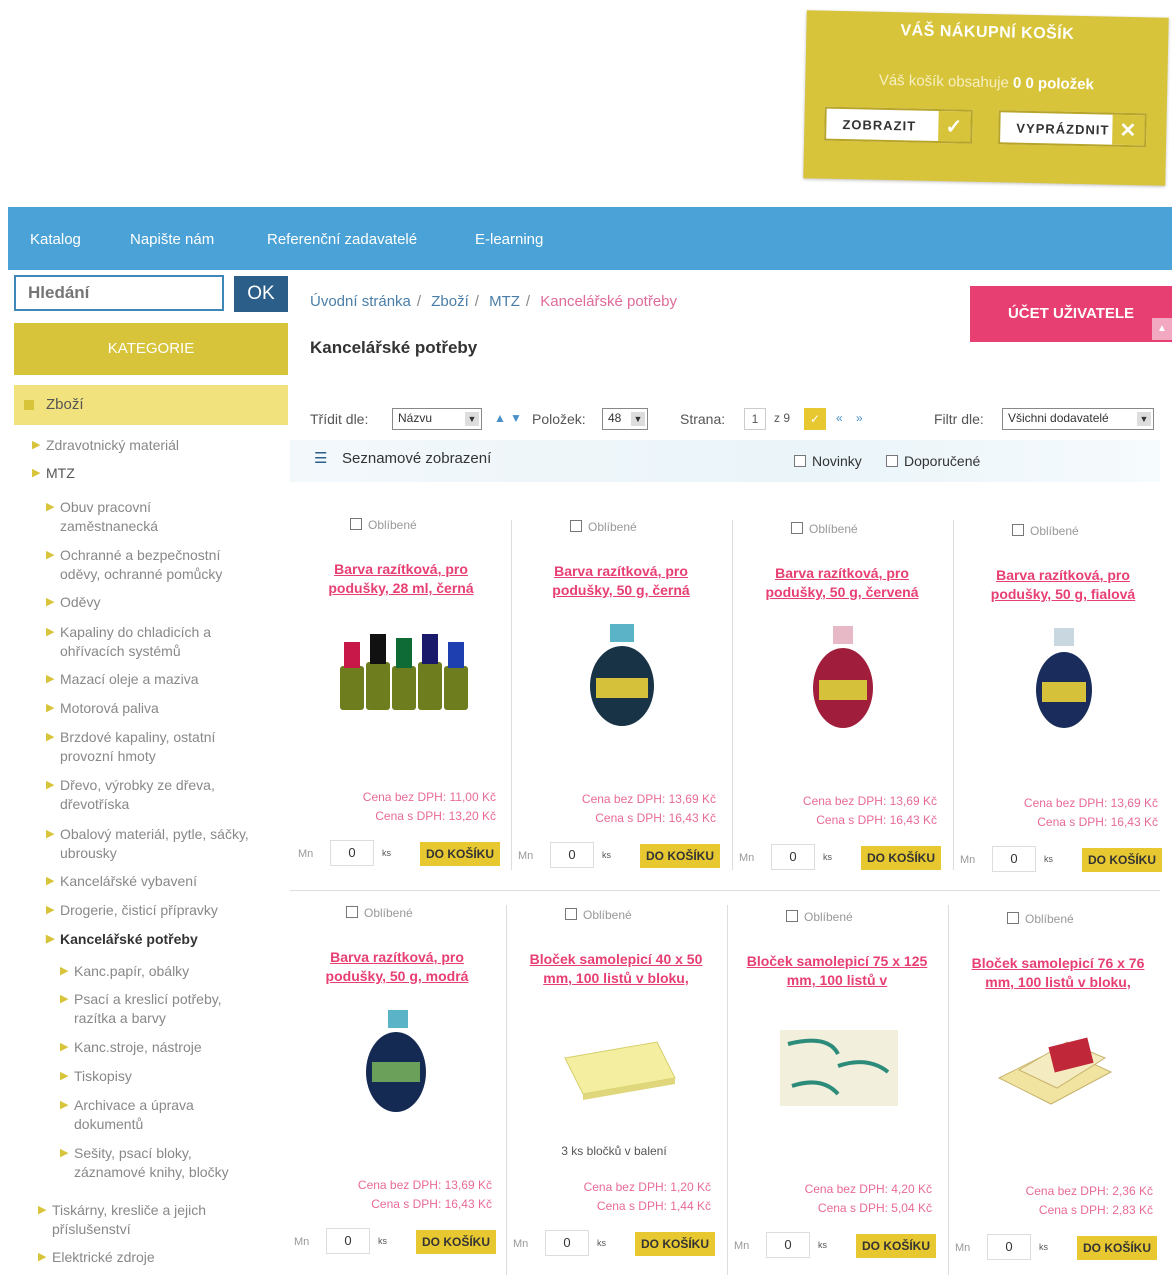 The width and height of the screenshot is (1172, 1281). What do you see at coordinates (828, 461) in the screenshot?
I see `new-checkbox: Novinky` at bounding box center [828, 461].